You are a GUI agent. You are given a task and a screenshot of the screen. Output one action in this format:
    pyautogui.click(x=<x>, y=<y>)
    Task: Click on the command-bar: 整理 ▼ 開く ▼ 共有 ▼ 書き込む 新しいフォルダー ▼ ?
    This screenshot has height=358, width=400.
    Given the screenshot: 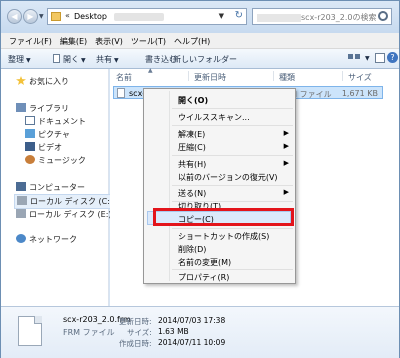 What is the action you would take?
    pyautogui.click(x=200, y=59)
    